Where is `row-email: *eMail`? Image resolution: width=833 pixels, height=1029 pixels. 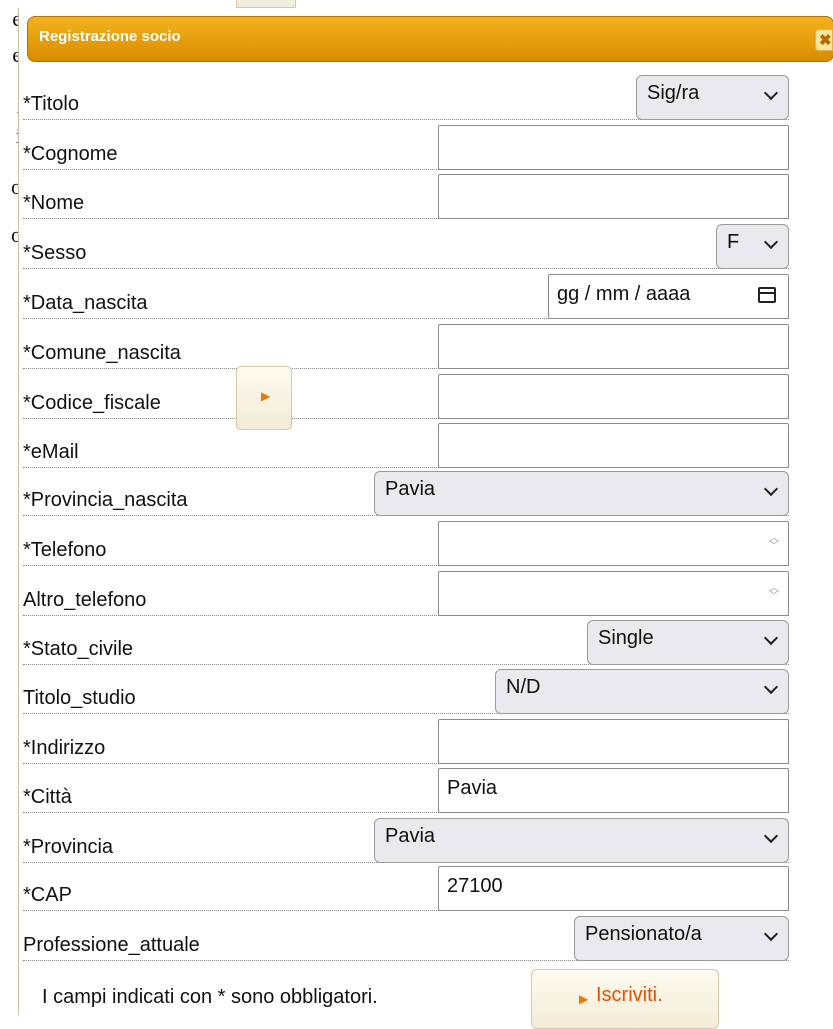 row-email: *eMail is located at coordinates (406, 445).